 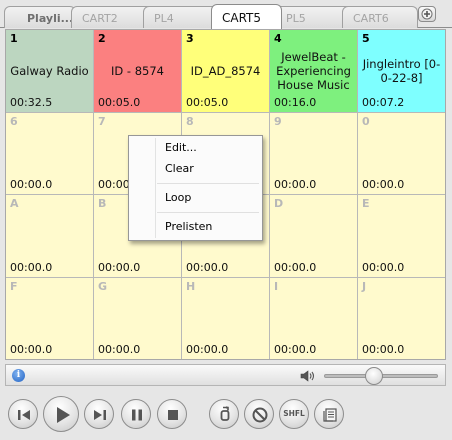 What do you see at coordinates (308, 376) in the screenshot?
I see `speaker-icon` at bounding box center [308, 376].